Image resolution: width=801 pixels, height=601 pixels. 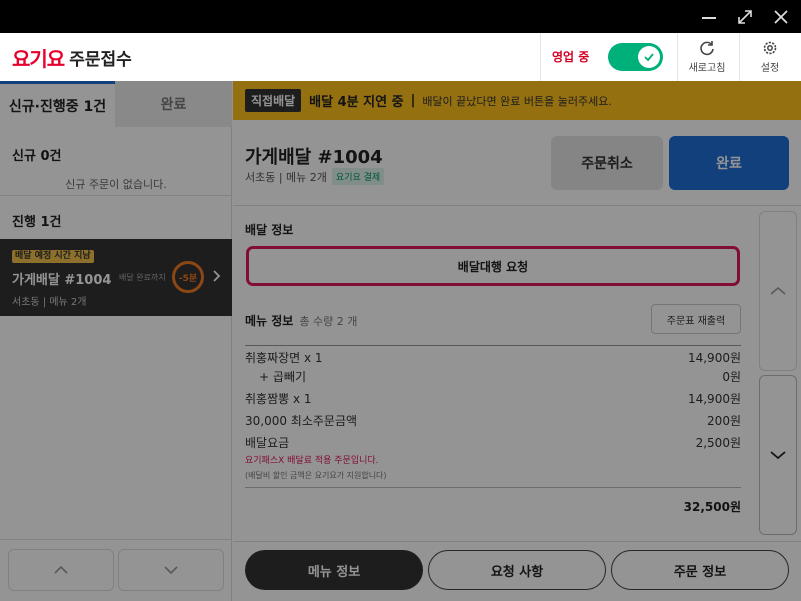 What do you see at coordinates (37, 222) in the screenshot?
I see `progress-orders-title: 진행 1건` at bounding box center [37, 222].